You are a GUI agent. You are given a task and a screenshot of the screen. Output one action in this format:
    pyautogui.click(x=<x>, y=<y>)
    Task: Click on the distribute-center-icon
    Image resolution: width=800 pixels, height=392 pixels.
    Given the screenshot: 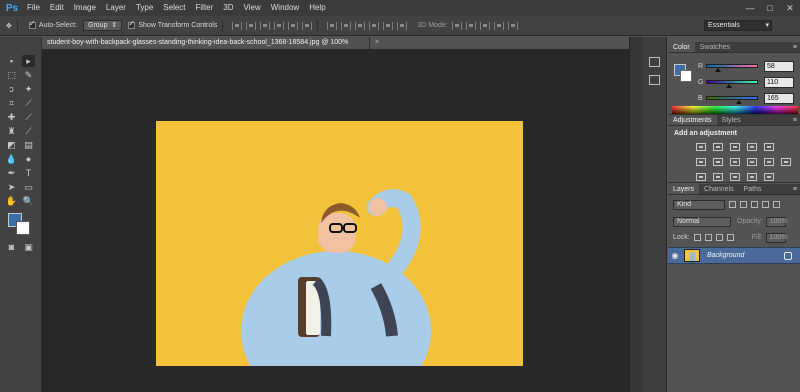 What is the action you would take?
    pyautogui.click(x=346, y=25)
    